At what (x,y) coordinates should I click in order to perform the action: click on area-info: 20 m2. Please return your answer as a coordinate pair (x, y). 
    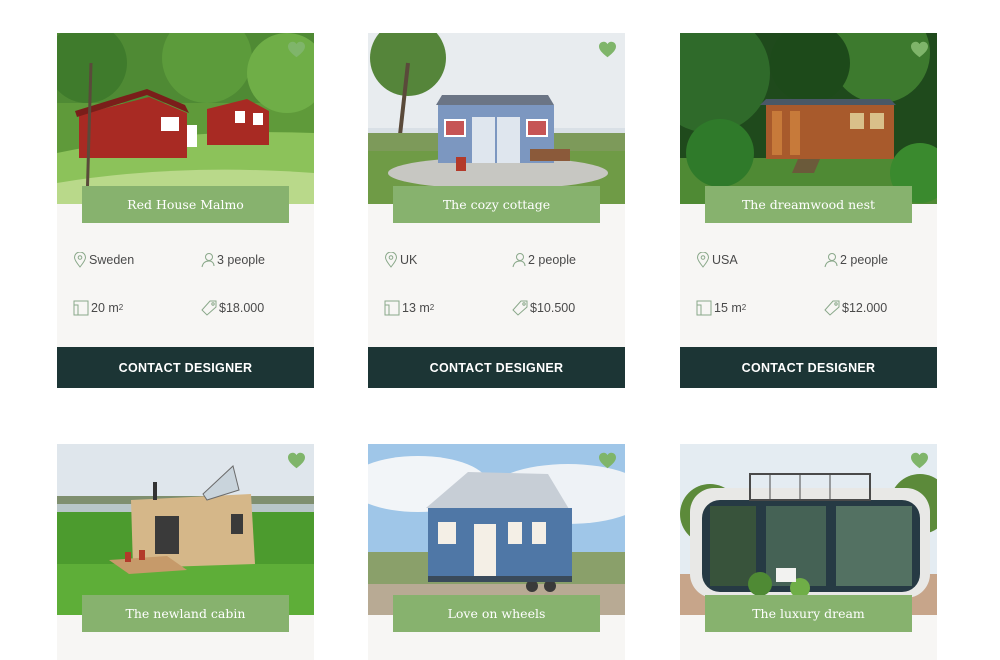
    Looking at the image, I should click on (98, 308).